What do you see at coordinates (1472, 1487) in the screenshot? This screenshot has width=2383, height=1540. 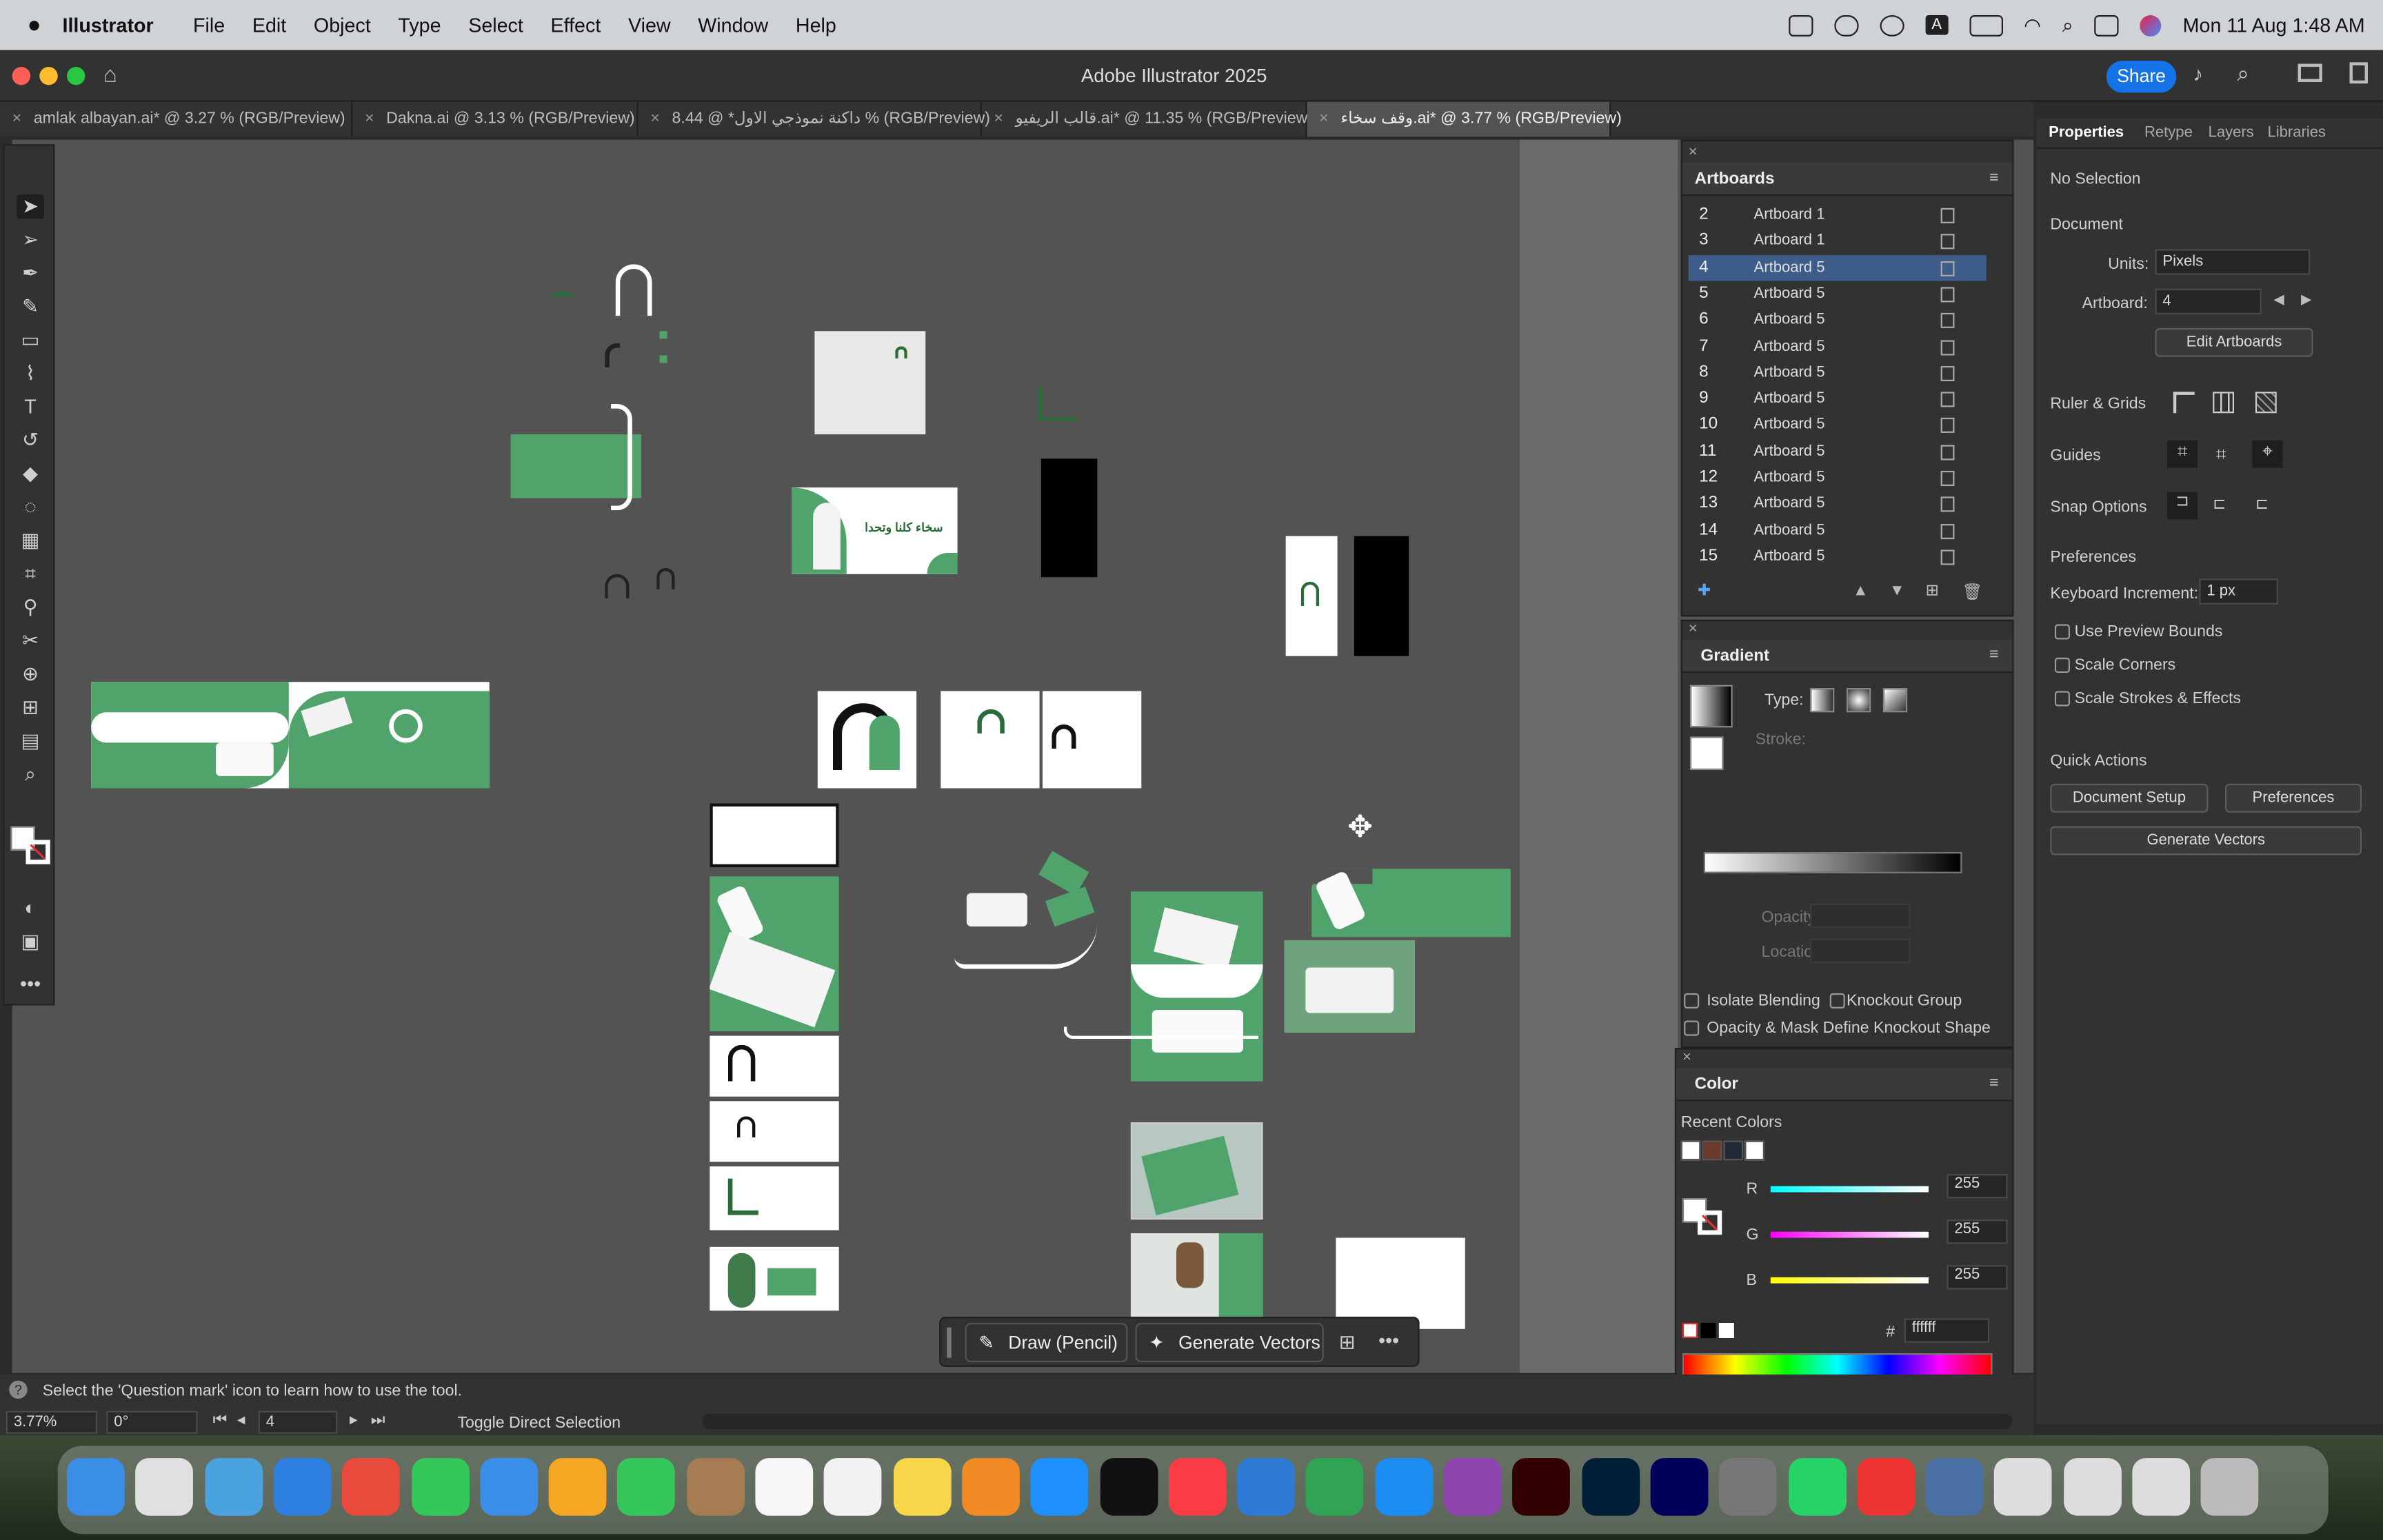 I see `dock-podcasts-icon` at bounding box center [1472, 1487].